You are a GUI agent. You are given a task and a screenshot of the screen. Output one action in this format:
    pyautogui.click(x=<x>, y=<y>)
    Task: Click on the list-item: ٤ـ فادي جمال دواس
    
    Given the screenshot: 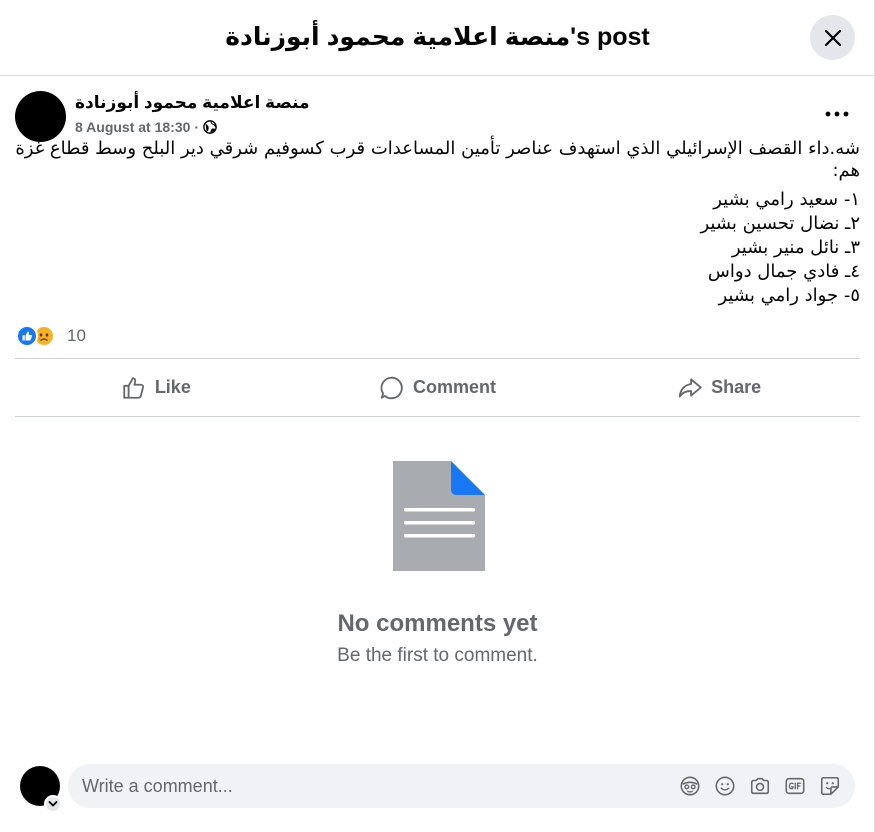 What is the action you would take?
    pyautogui.click(x=783, y=271)
    